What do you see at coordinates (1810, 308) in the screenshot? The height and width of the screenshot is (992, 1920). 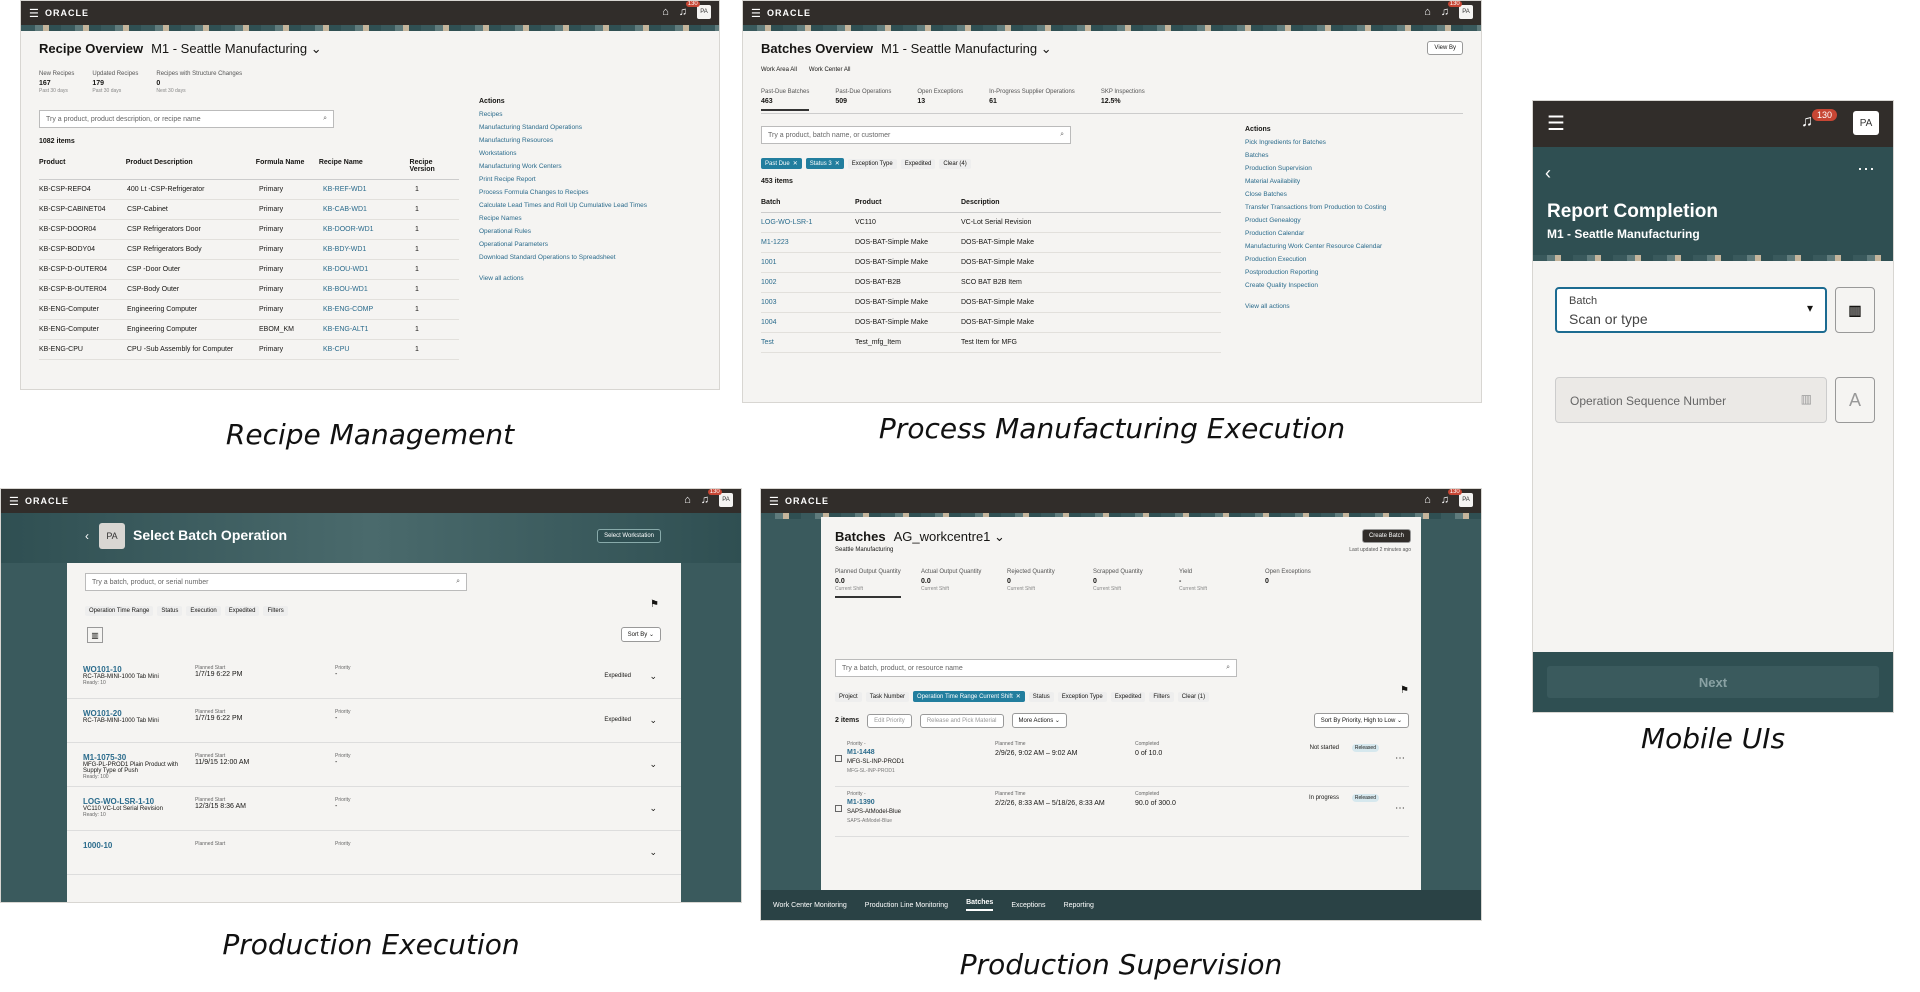 I see `caret-down-icon: ▾` at bounding box center [1810, 308].